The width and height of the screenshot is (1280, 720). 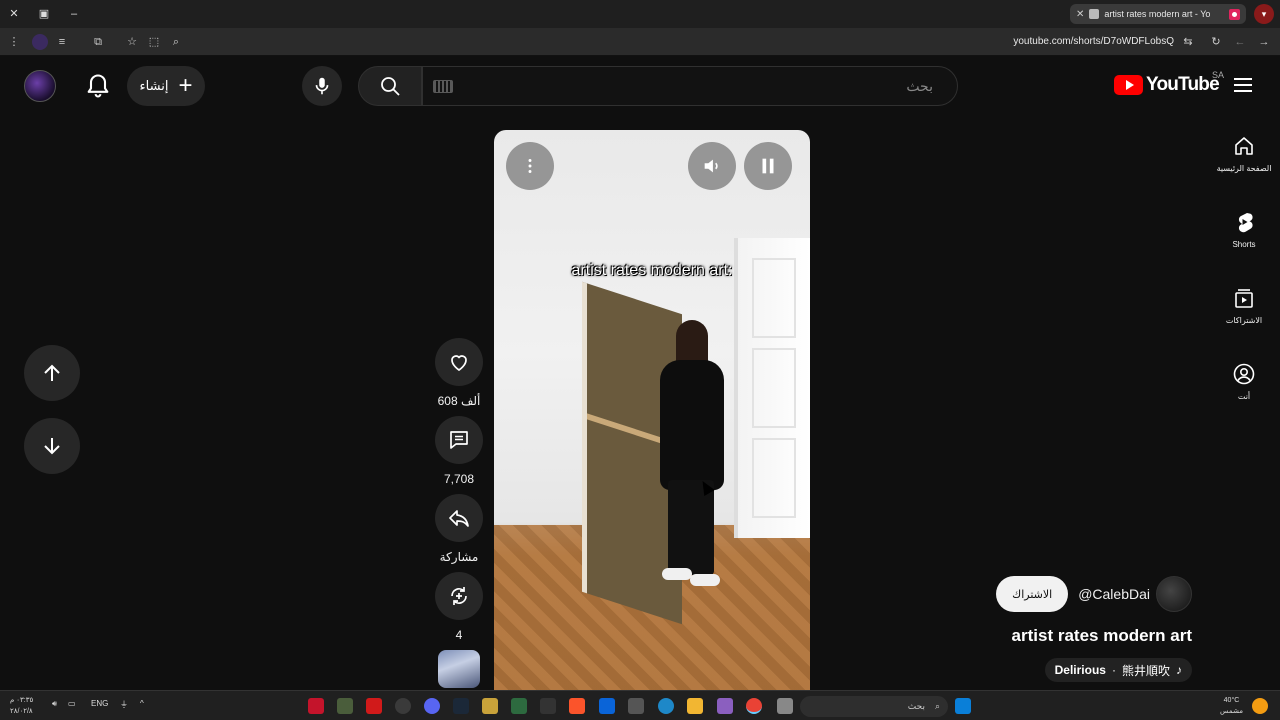 What do you see at coordinates (1102, 636) in the screenshot?
I see `short-title: artist rates modern art` at bounding box center [1102, 636].